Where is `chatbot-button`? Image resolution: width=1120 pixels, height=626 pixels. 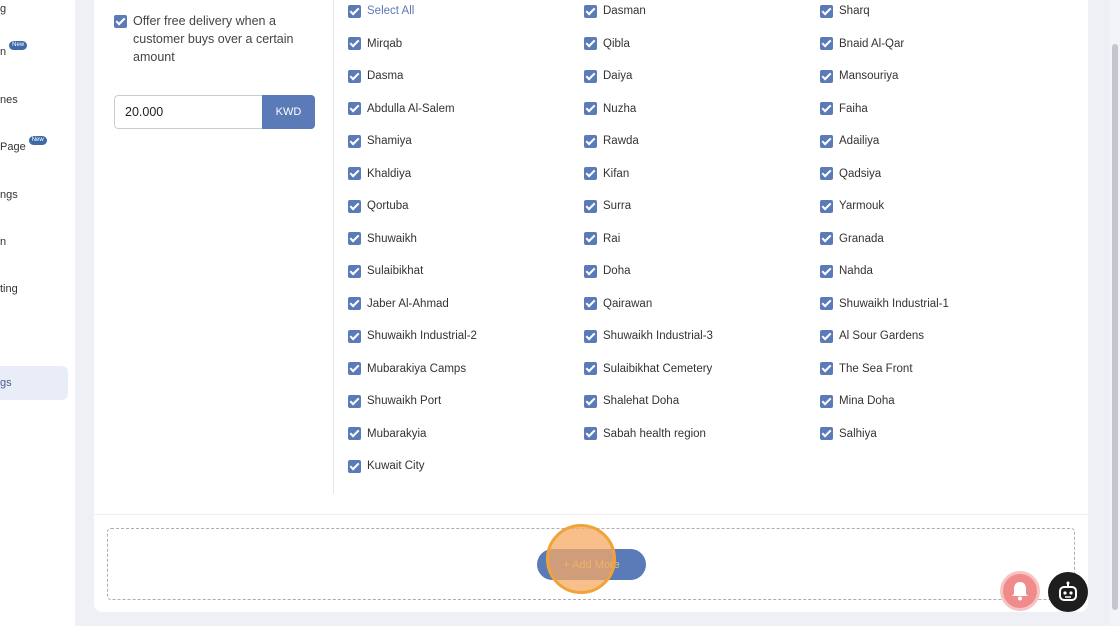 chatbot-button is located at coordinates (1068, 592).